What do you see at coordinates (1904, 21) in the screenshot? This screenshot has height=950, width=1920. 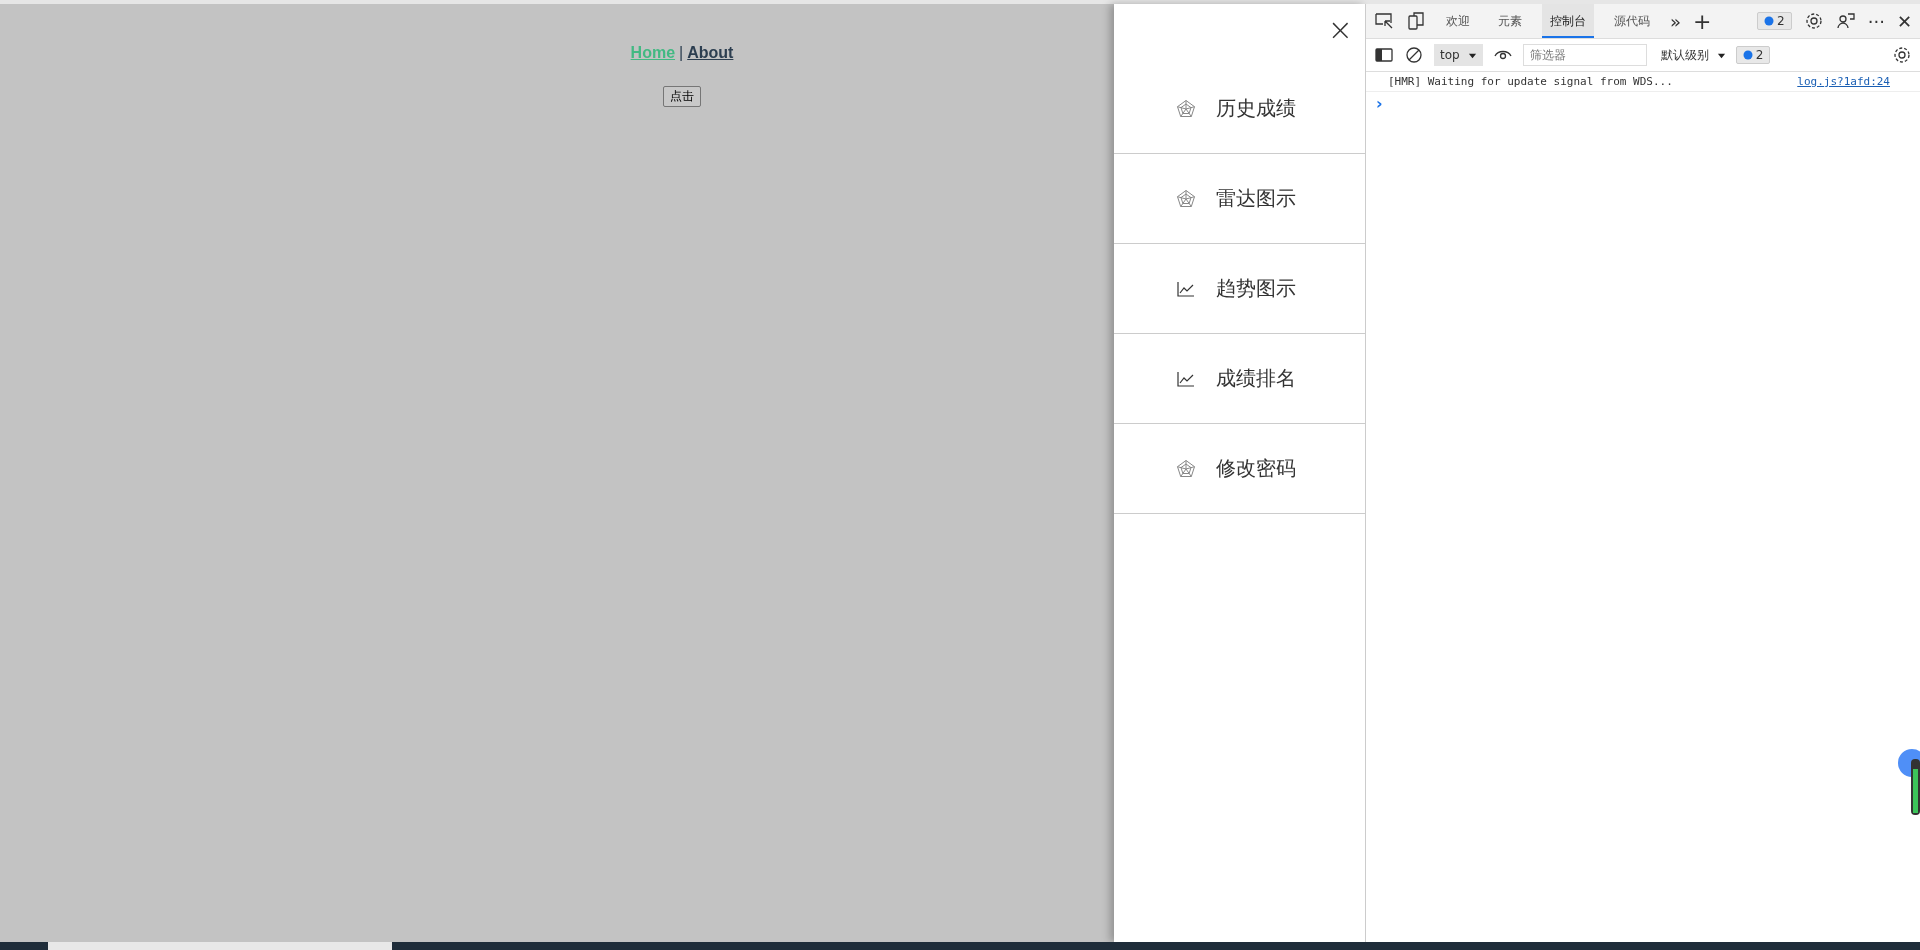 I see `close-button: ✕` at bounding box center [1904, 21].